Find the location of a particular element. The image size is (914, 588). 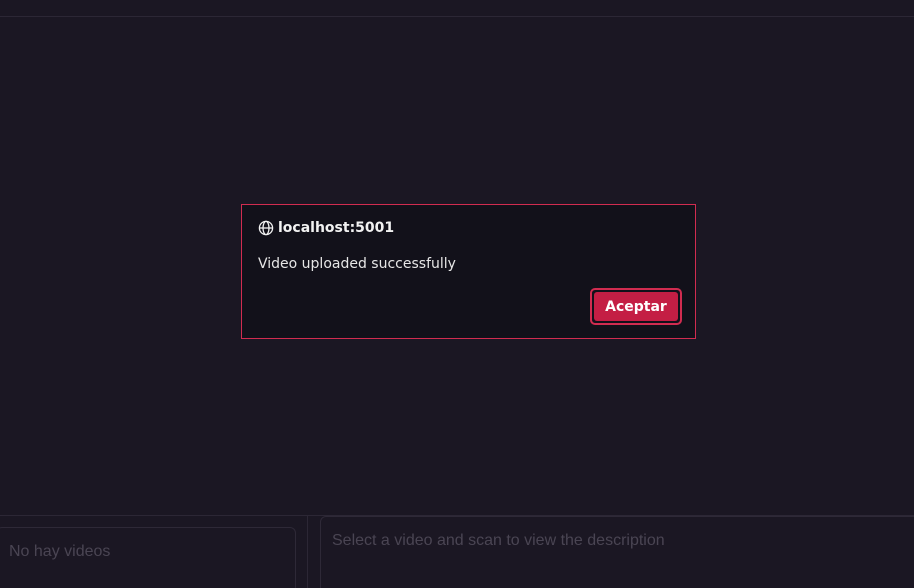

video-list-empty-text: No hay videos is located at coordinates (60, 551).